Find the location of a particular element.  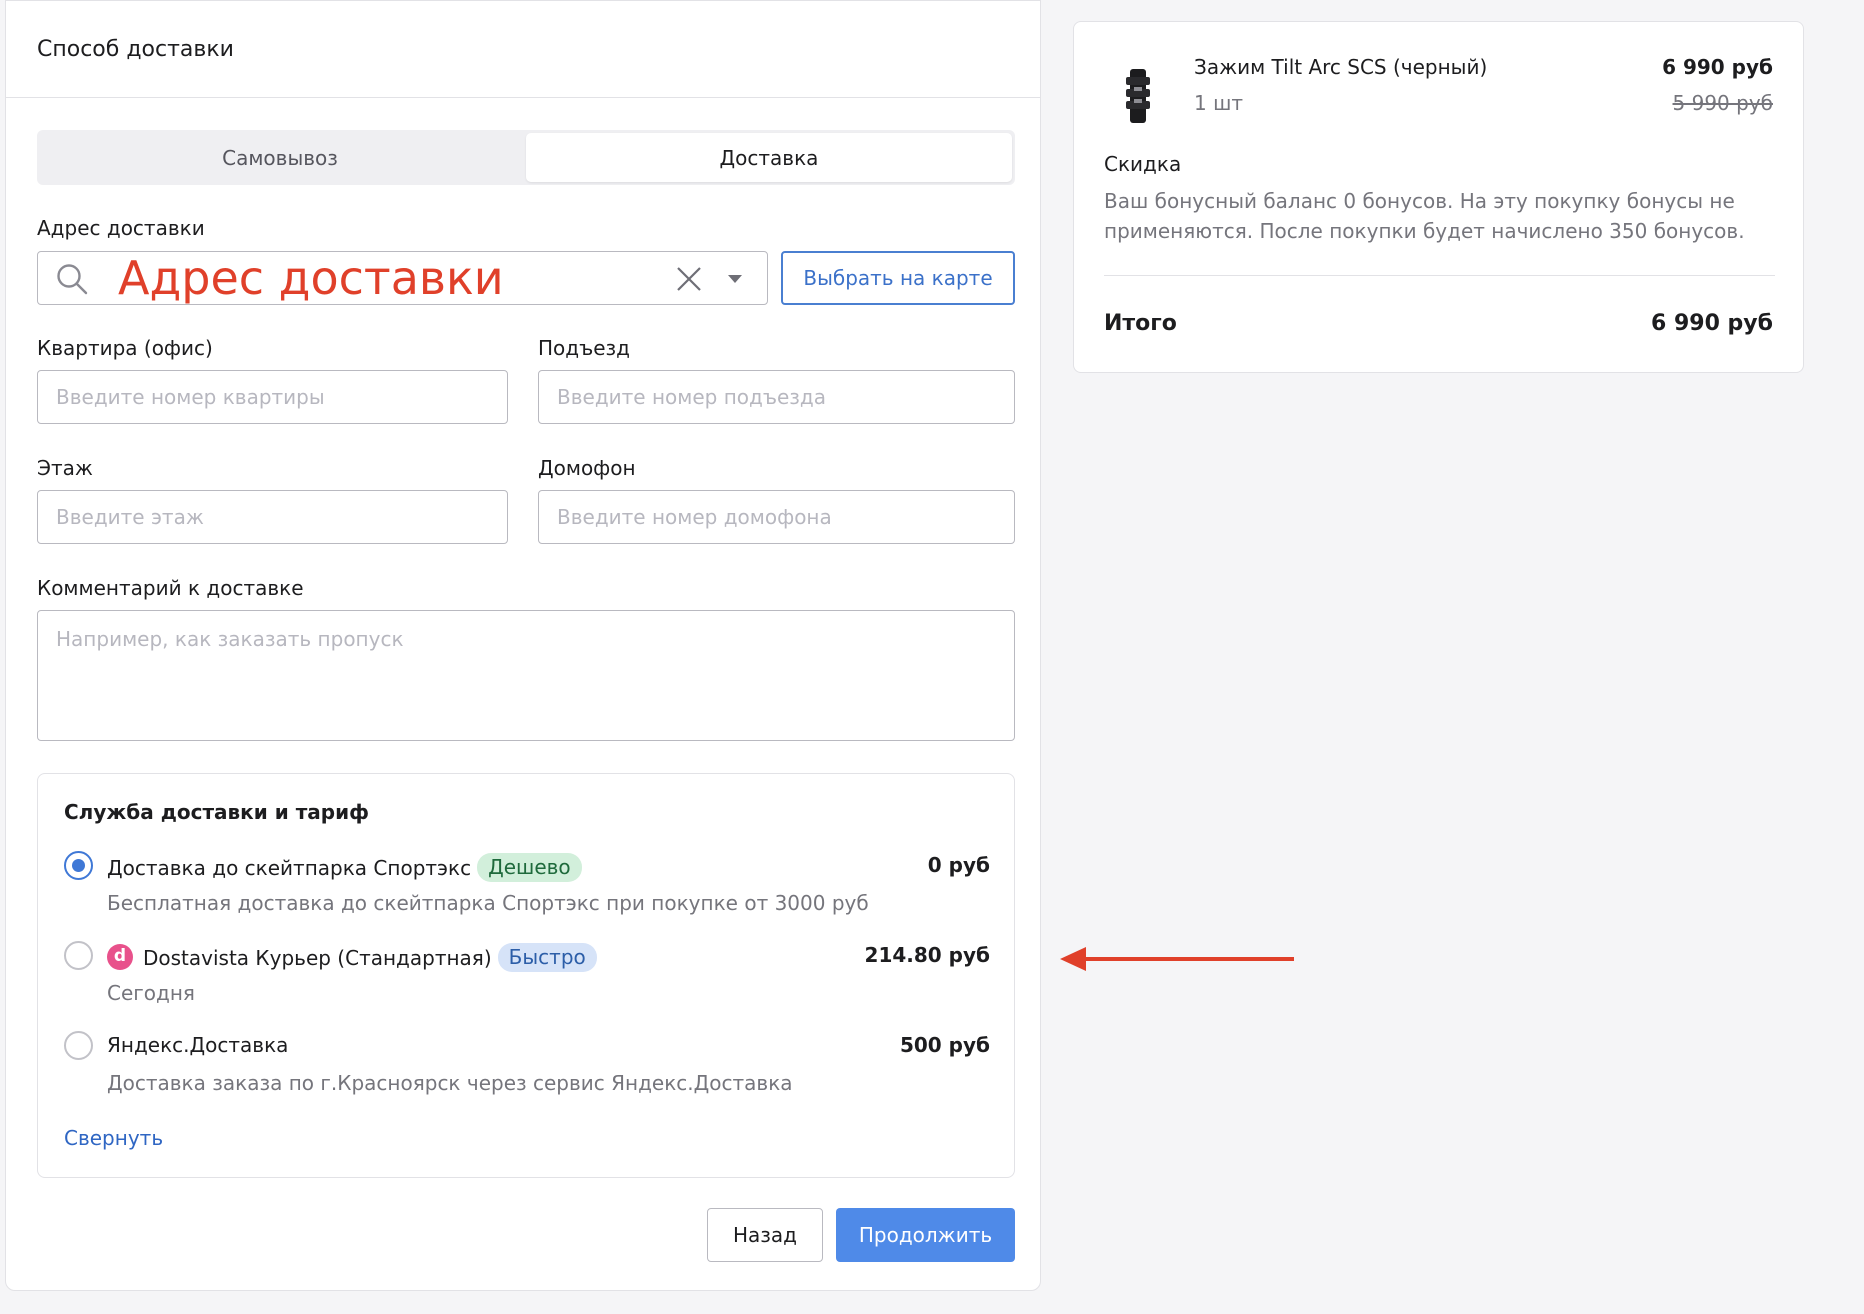

option-name: Яндекс.Доставка is located at coordinates (198, 1045).